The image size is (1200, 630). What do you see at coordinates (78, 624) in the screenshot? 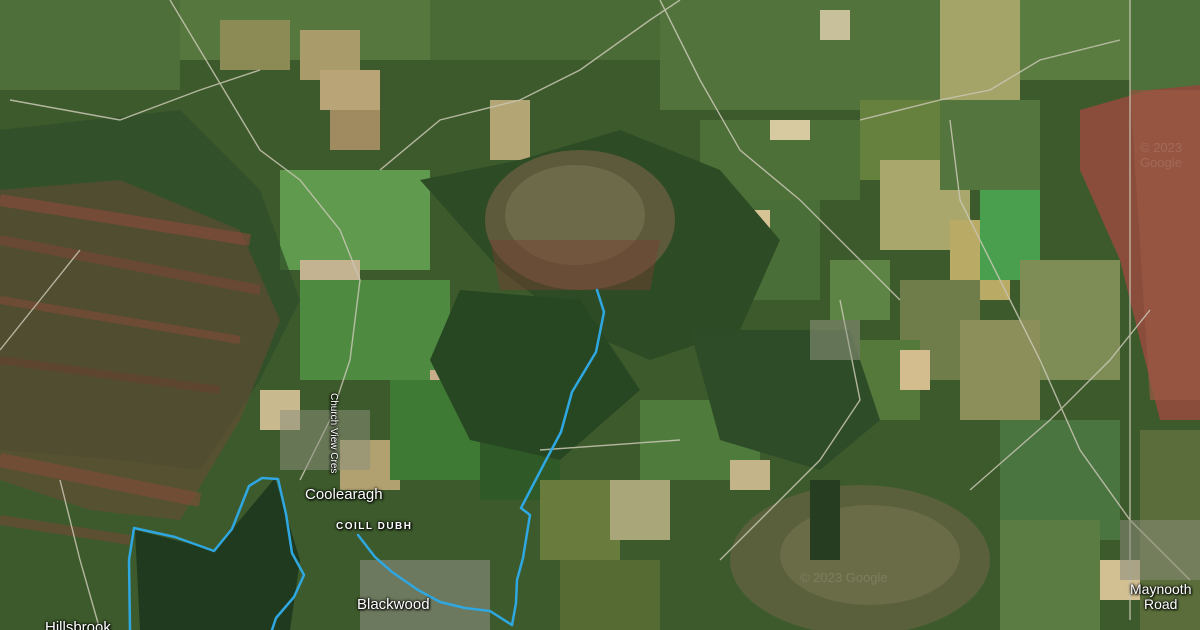
I see `place-label-hillsbrook: Hillsbrook` at bounding box center [78, 624].